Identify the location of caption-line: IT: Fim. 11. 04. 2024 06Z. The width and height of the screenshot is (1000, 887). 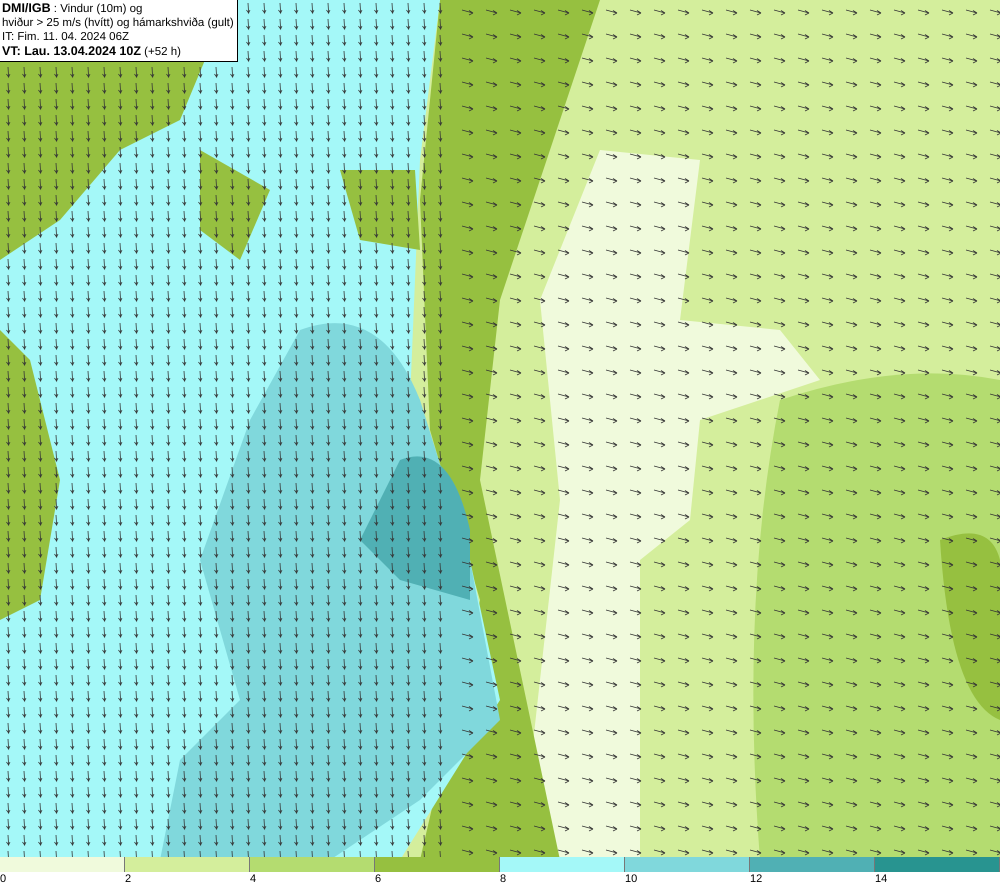
(66, 37).